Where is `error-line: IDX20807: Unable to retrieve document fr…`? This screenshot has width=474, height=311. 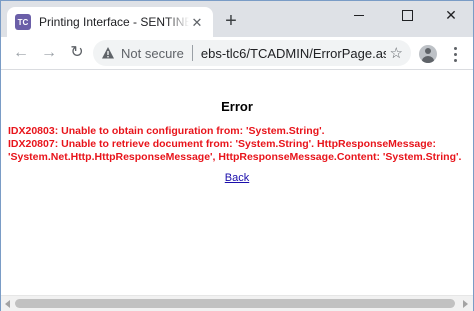 error-line: IDX20807: Unable to retrieve document fr… is located at coordinates (222, 144).